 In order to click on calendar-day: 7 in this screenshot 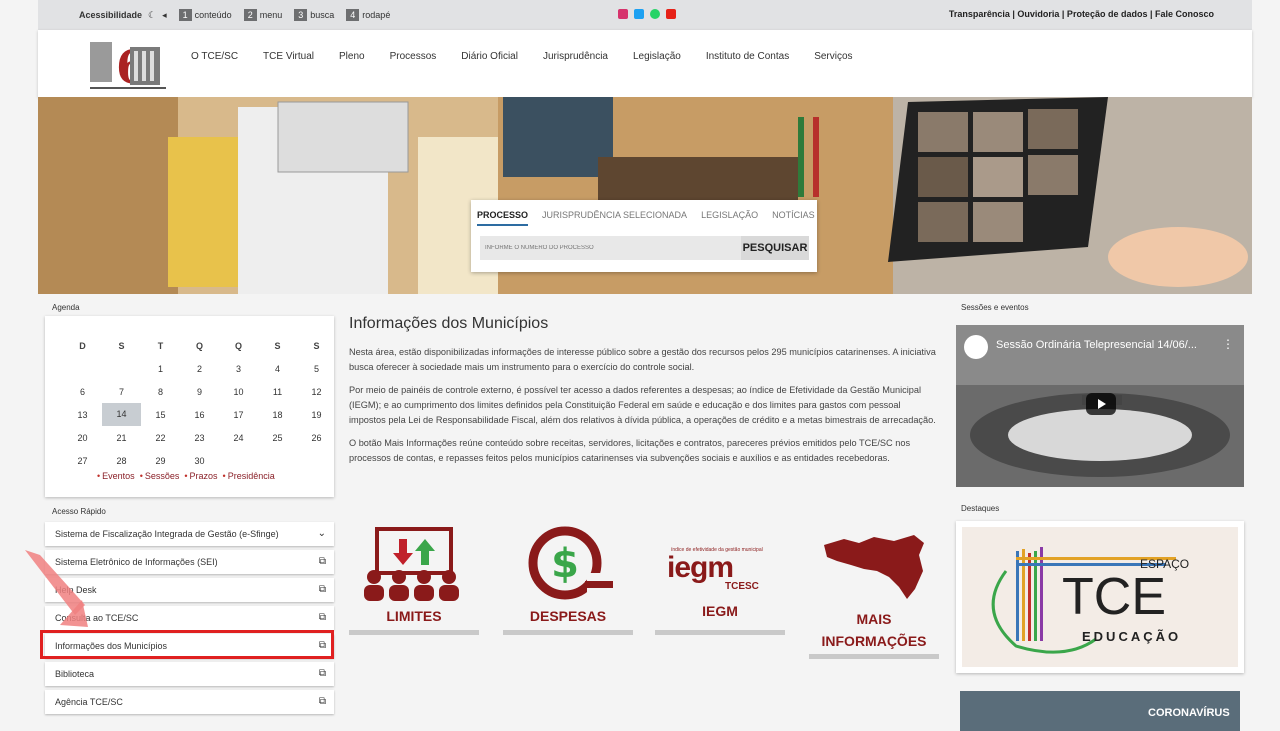, I will do `click(121, 392)`.